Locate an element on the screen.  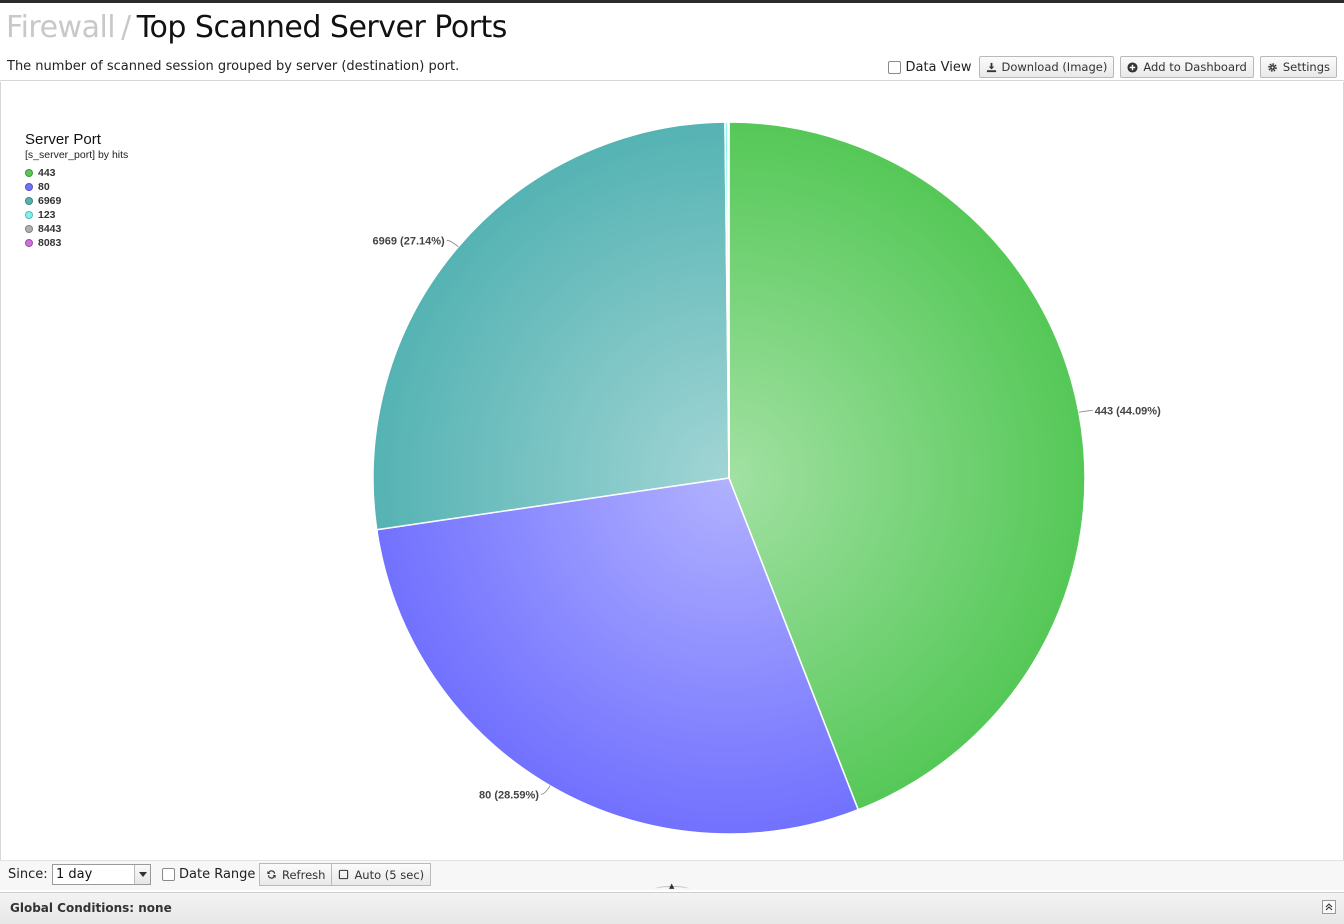
download-image-button: Download (Image) is located at coordinates (1046, 67).